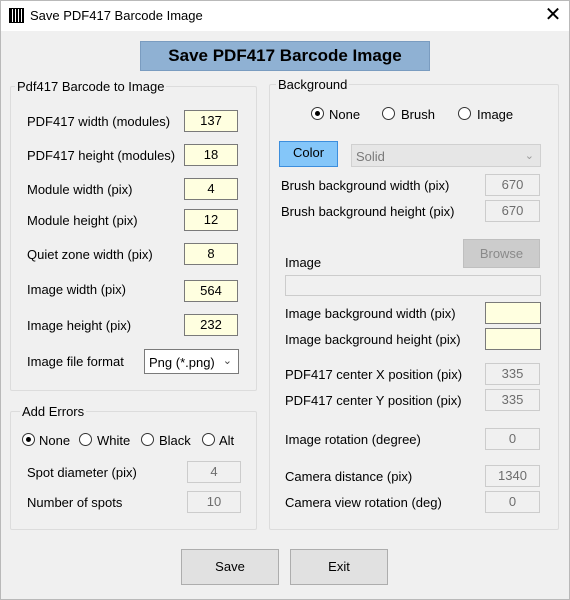  Describe the element at coordinates (388, 113) in the screenshot. I see `background-brush-radio` at that location.